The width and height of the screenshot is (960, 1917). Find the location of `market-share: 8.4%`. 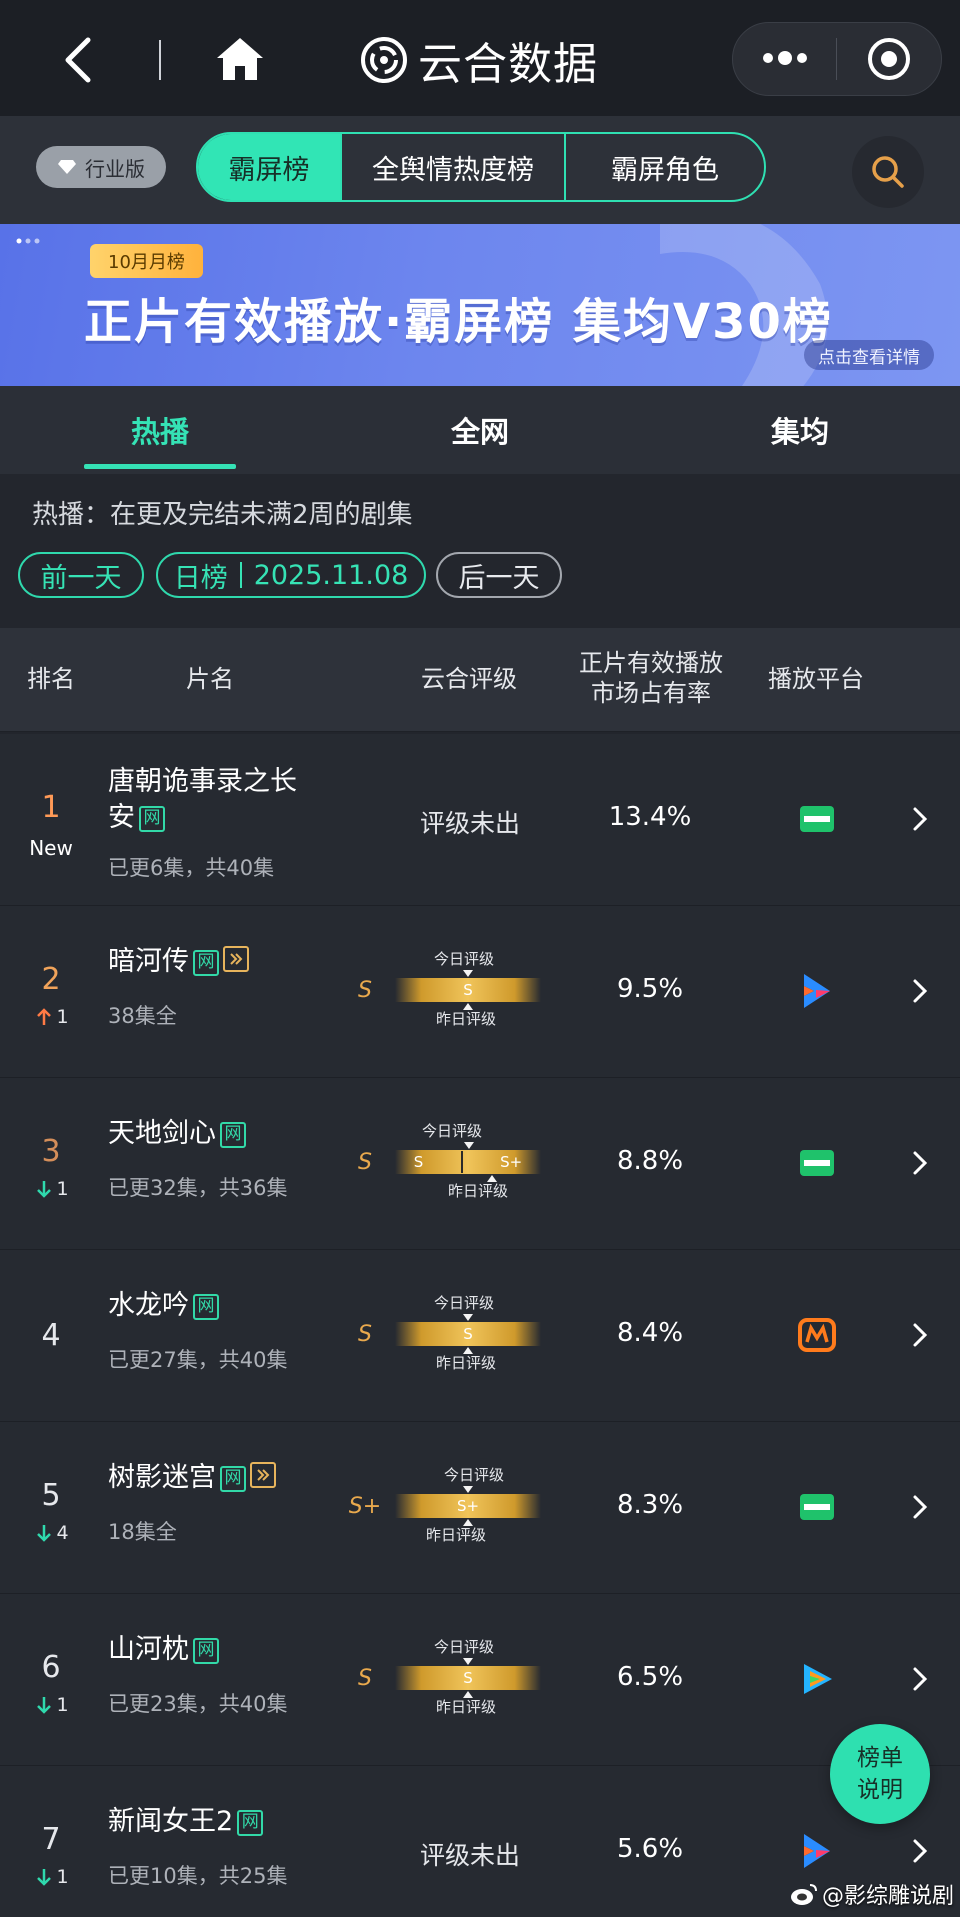

market-share: 8.4% is located at coordinates (650, 1333).